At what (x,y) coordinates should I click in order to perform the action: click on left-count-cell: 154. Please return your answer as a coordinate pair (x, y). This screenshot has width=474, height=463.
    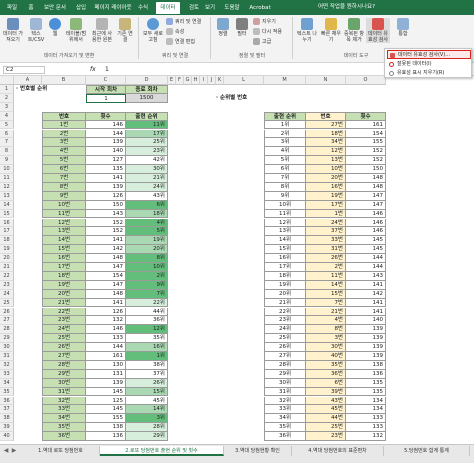
    Looking at the image, I should click on (106, 276).